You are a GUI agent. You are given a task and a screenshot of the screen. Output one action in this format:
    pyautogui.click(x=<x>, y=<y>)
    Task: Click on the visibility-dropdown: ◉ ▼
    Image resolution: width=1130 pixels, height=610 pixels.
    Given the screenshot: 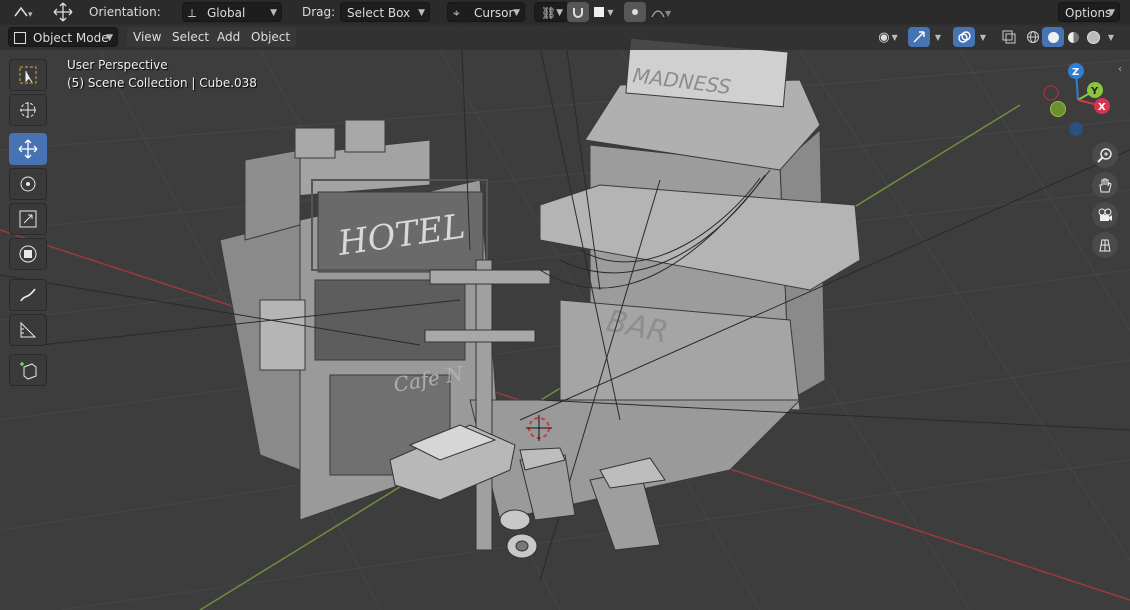 What is the action you would take?
    pyautogui.click(x=888, y=37)
    